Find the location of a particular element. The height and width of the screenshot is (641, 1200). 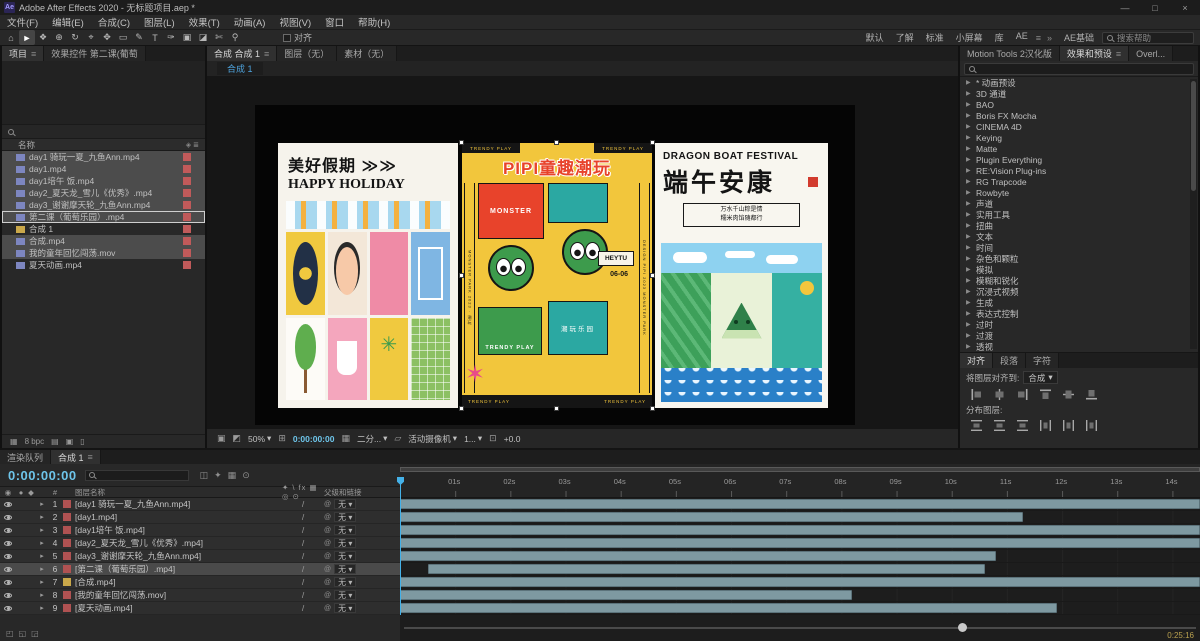

zoom-tool: ⊕ is located at coordinates (59, 37).